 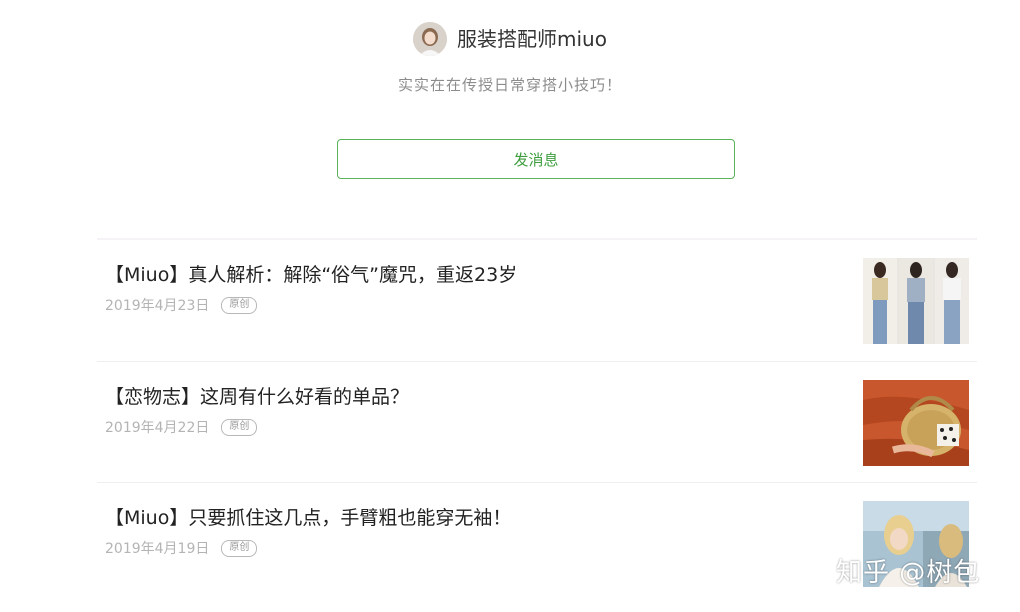 What do you see at coordinates (536, 159) in the screenshot?
I see `send-message-button: 发消息` at bounding box center [536, 159].